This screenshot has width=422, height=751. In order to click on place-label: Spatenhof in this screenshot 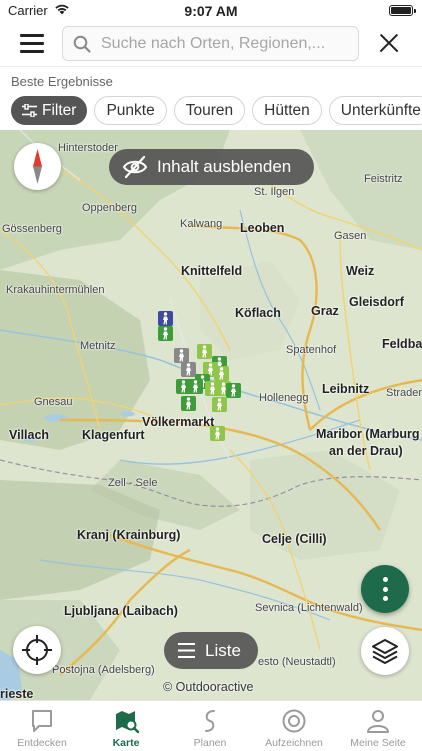, I will do `click(311, 350)`.